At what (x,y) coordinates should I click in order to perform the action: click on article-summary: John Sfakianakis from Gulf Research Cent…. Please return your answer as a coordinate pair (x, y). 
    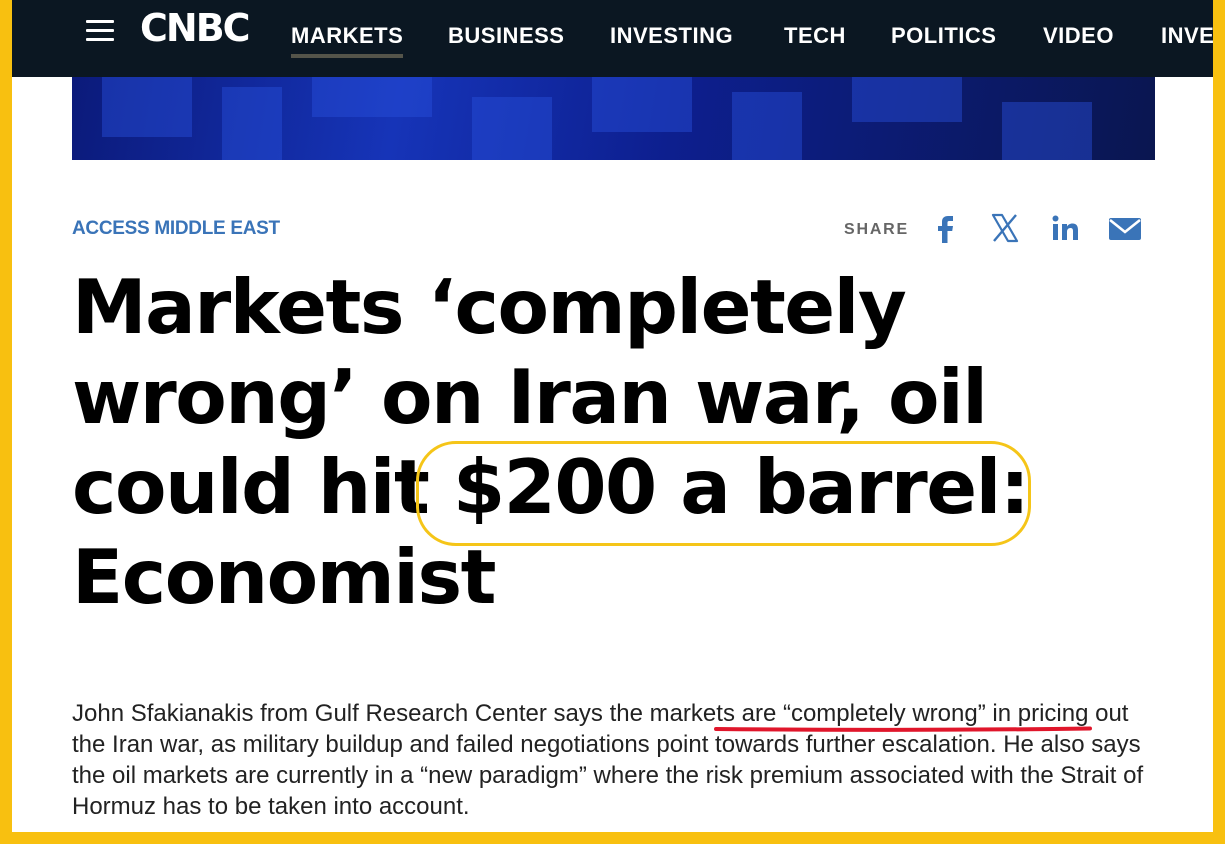
    Looking at the image, I should click on (612, 760).